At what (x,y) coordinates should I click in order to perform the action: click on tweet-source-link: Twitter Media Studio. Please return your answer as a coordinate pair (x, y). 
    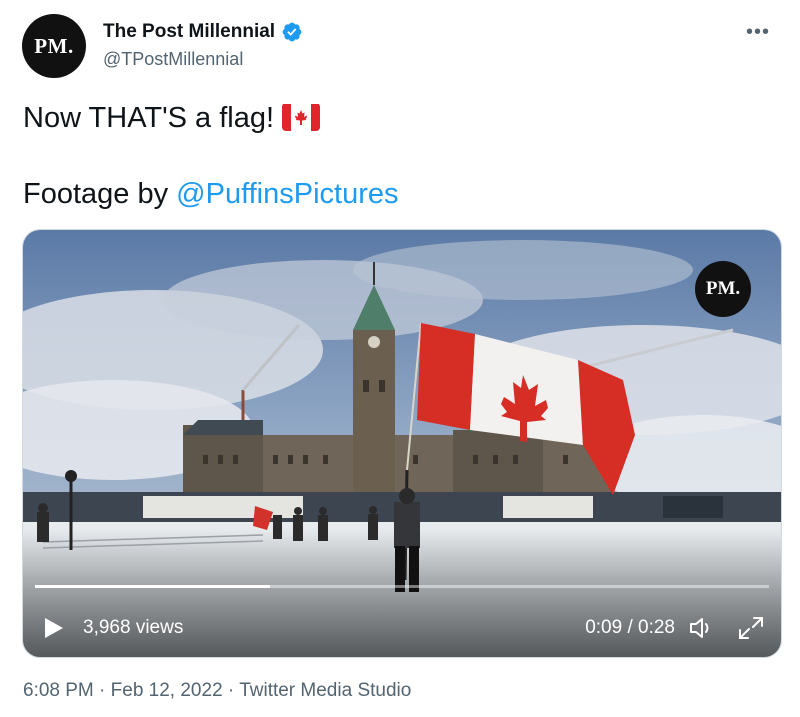
    Looking at the image, I should click on (325, 690).